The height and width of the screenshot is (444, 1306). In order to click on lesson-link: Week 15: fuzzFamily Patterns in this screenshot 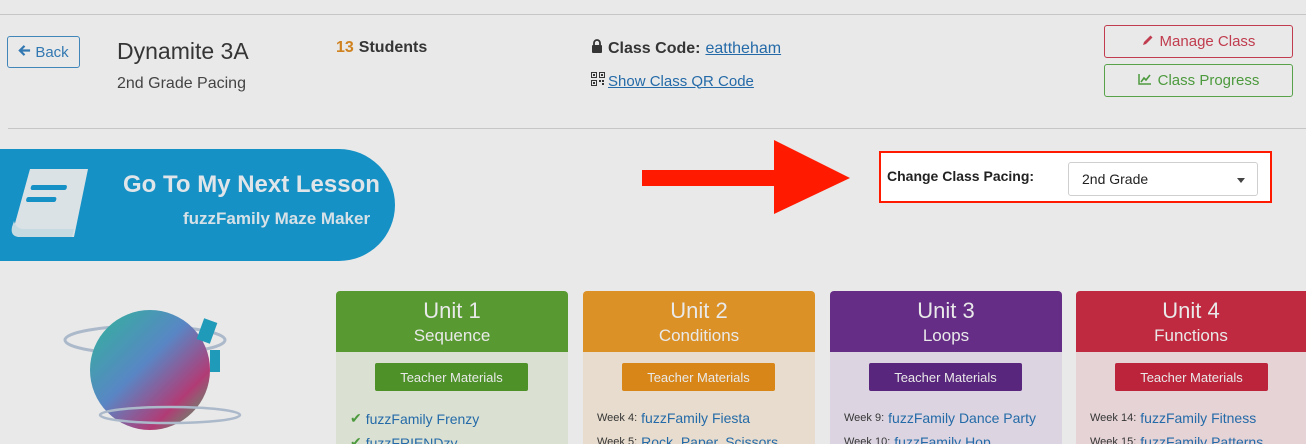, I will do `click(1176, 439)`.